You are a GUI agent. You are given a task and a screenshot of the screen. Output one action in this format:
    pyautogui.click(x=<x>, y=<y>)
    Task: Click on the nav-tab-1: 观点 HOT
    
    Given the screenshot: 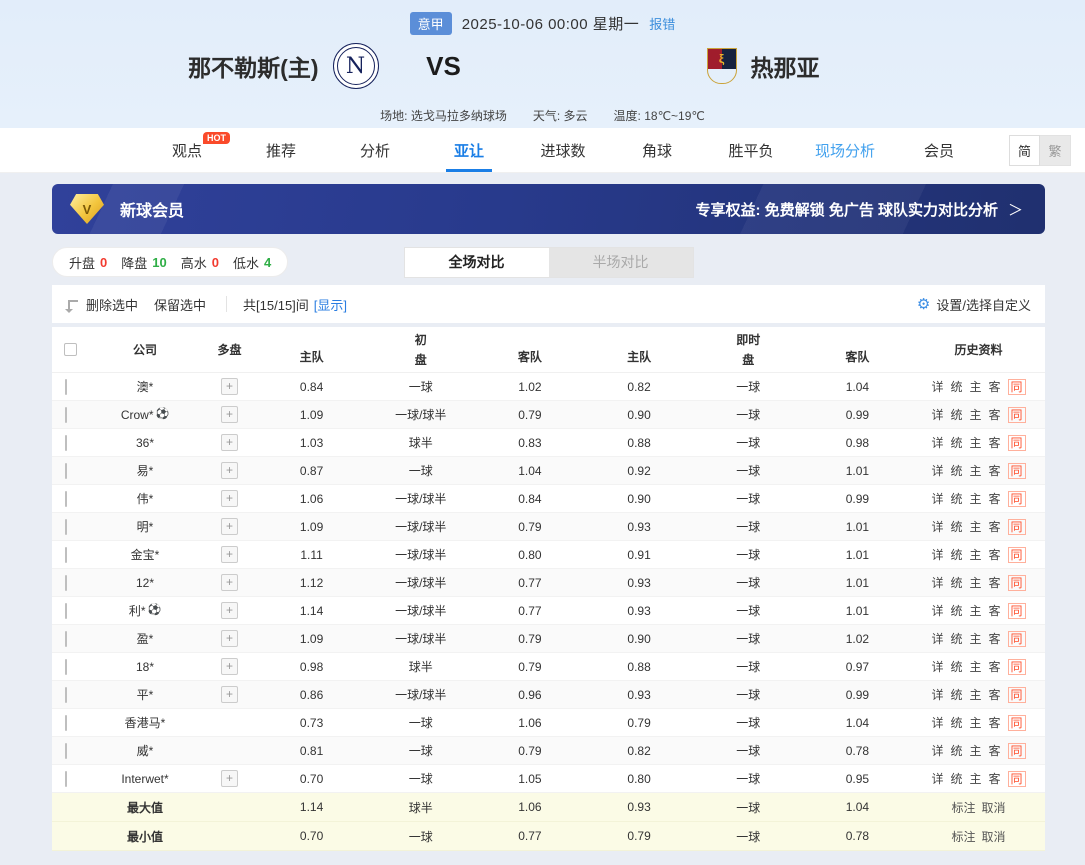 What is the action you would take?
    pyautogui.click(x=187, y=150)
    